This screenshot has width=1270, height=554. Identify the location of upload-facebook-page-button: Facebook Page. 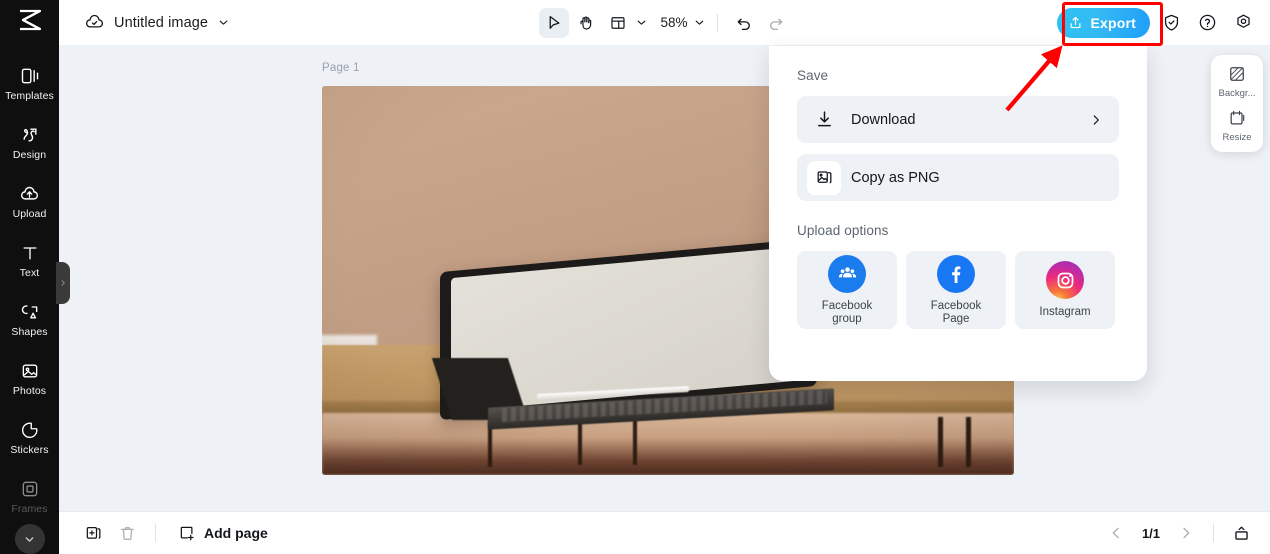
(956, 290).